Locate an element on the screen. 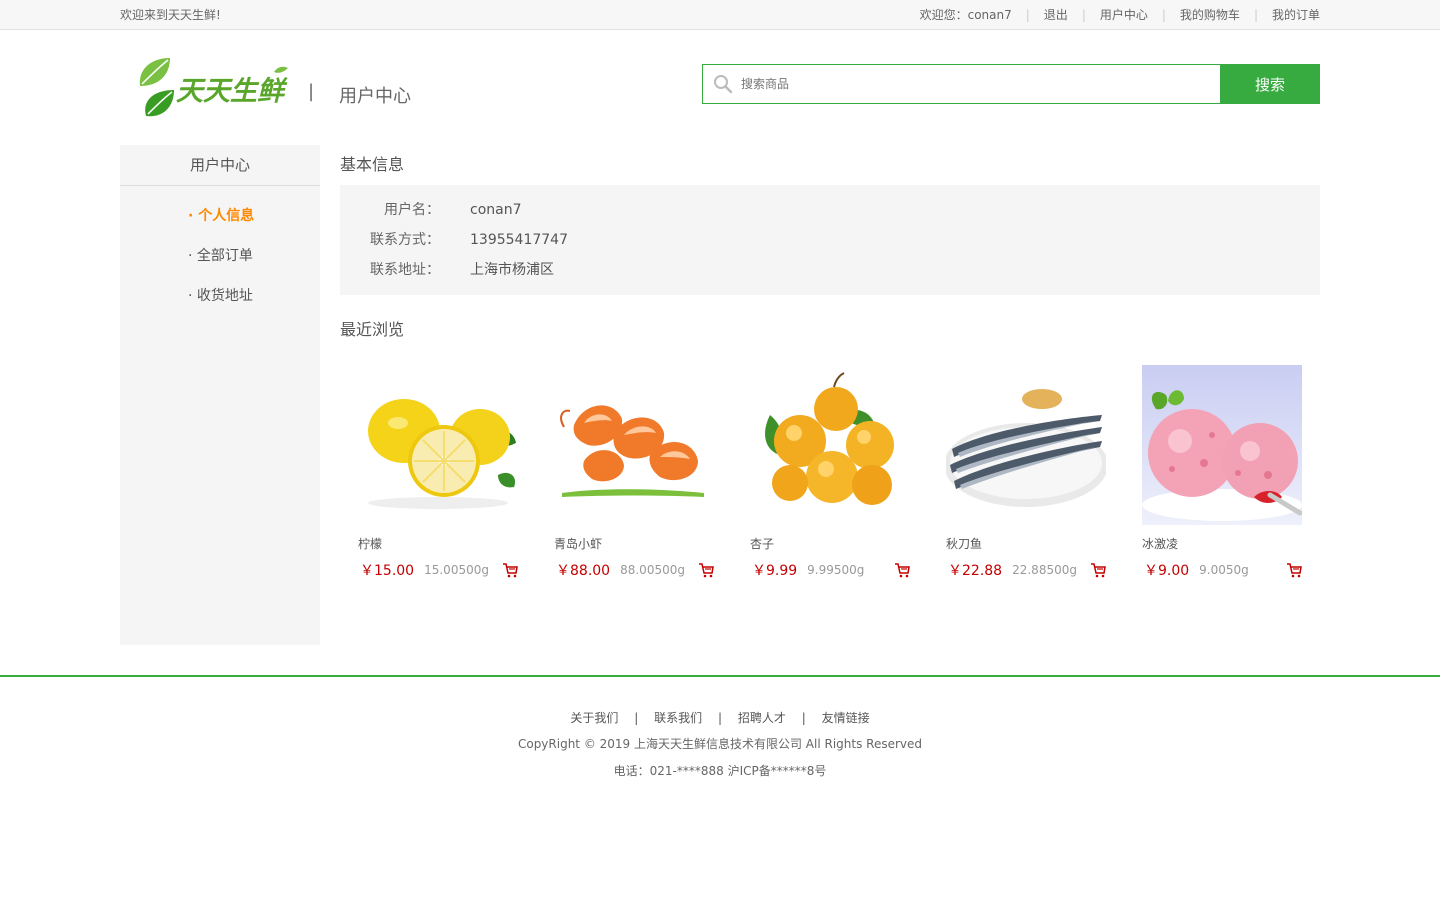  search-box is located at coordinates (961, 84).